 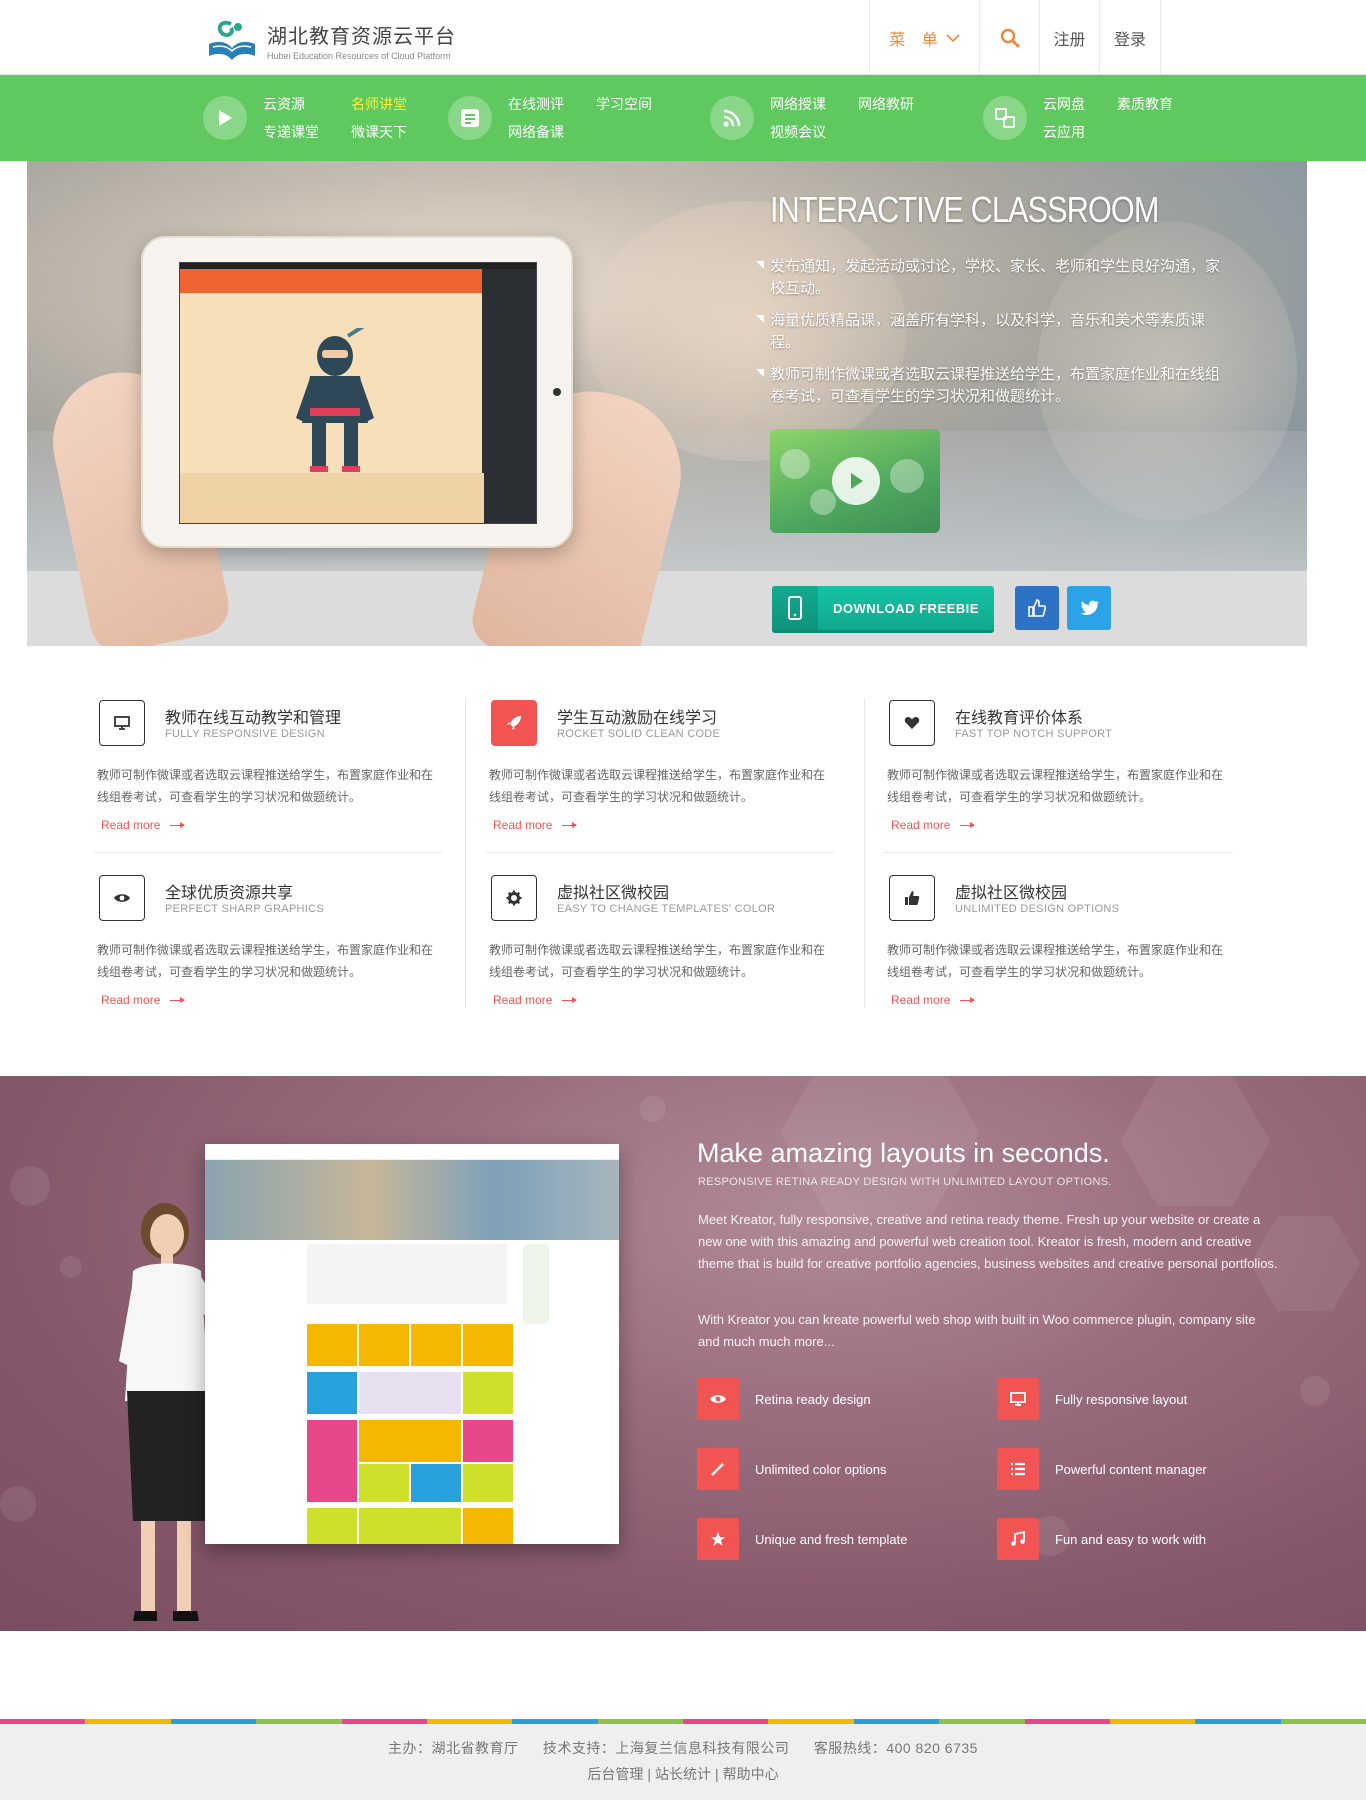 What do you see at coordinates (465, 853) in the screenshot?
I see `column-divider` at bounding box center [465, 853].